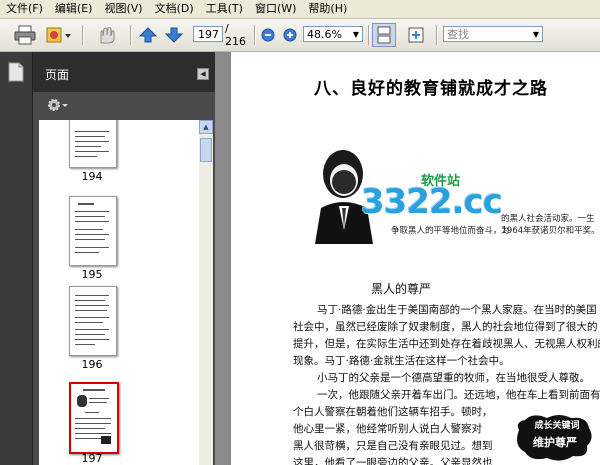  I want to click on paragraph-line: 马丁·路德·金出生于美国南部的一个黑人家庭。在当时的美国, so click(457, 310).